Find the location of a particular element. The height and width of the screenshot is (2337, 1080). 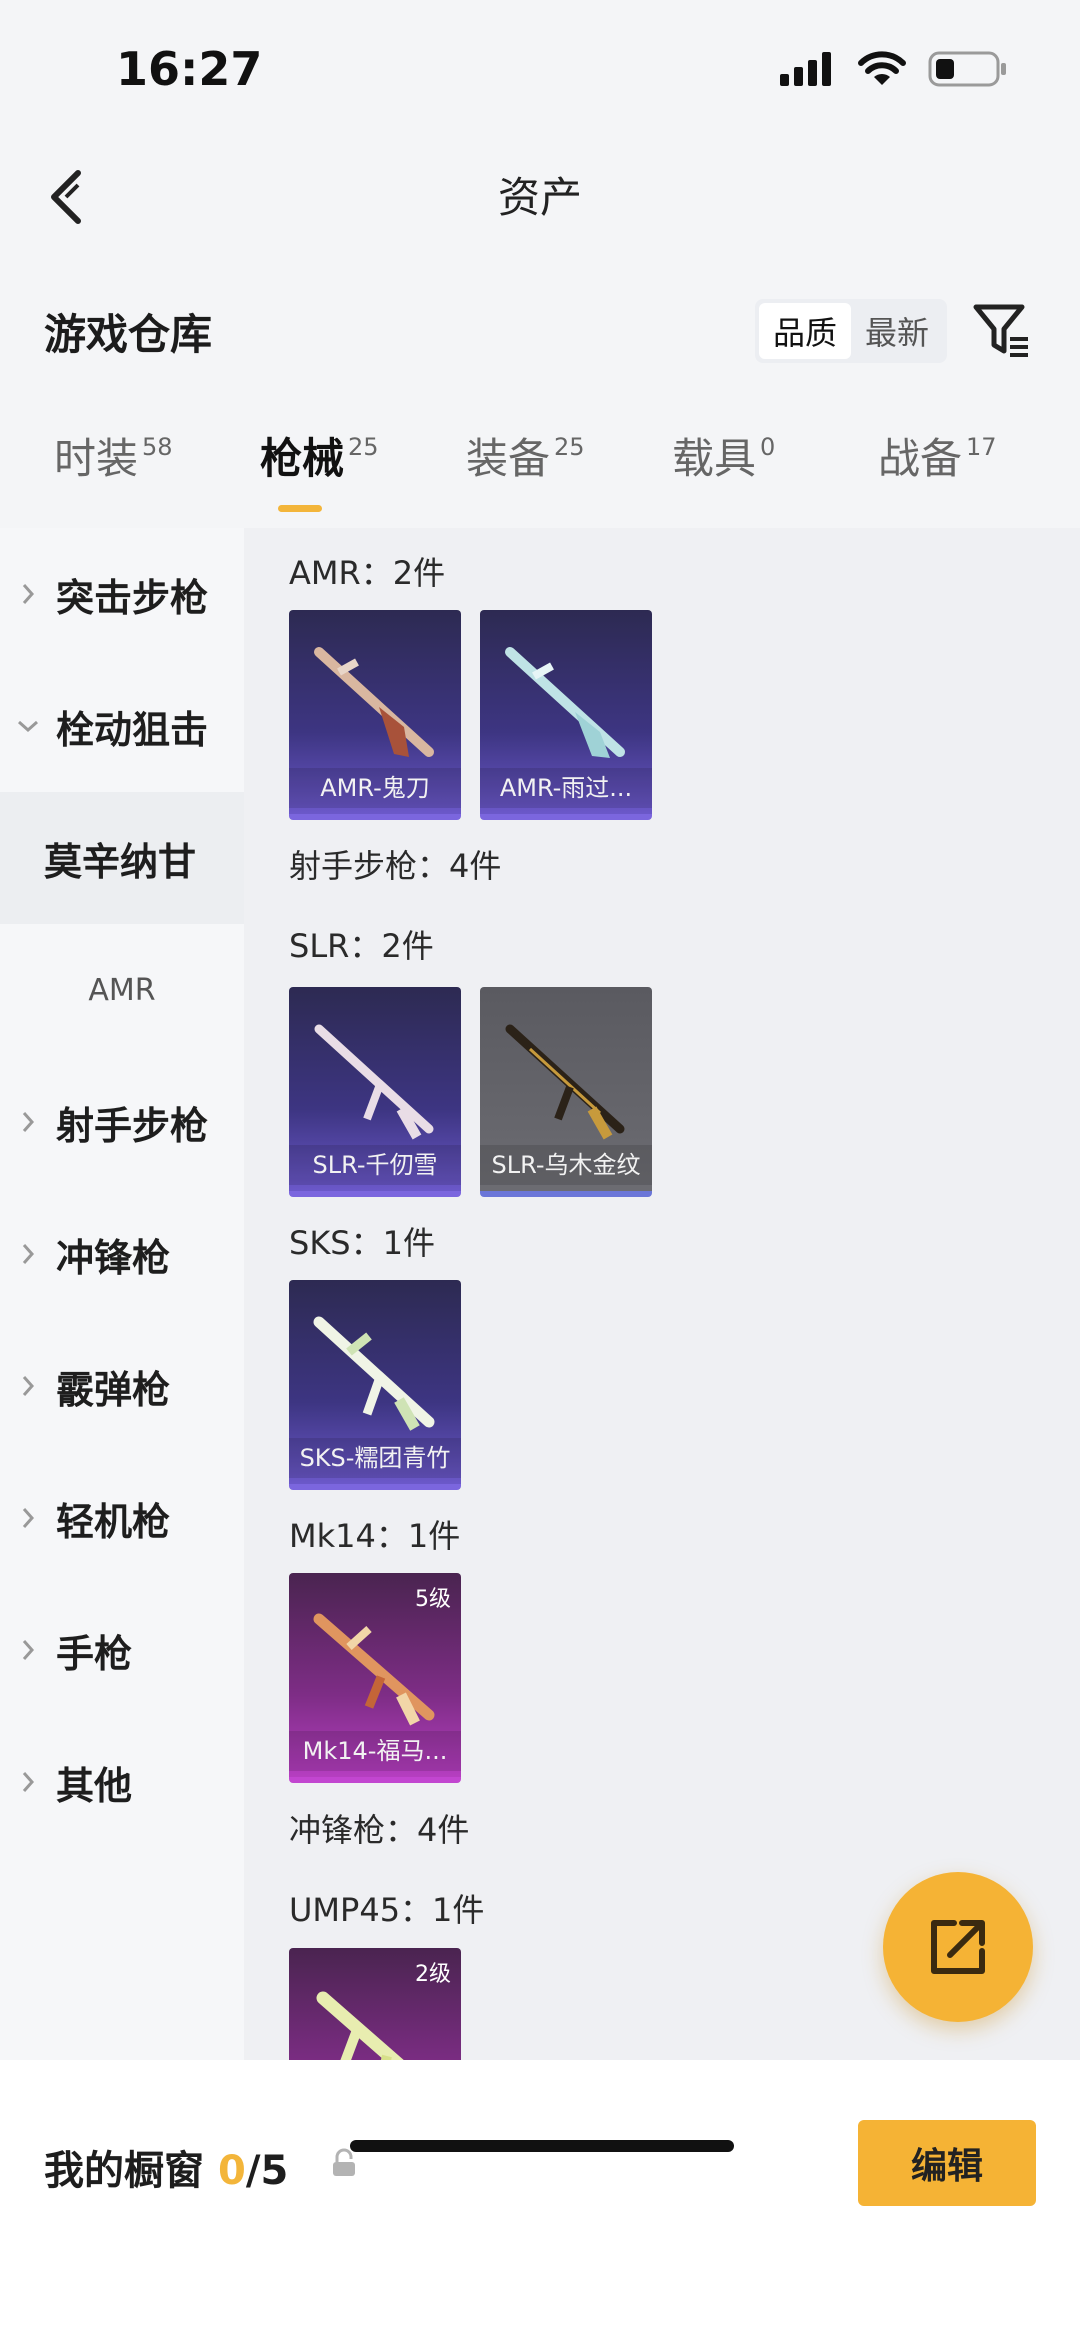

tab-label: 载具 is located at coordinates (714, 458).